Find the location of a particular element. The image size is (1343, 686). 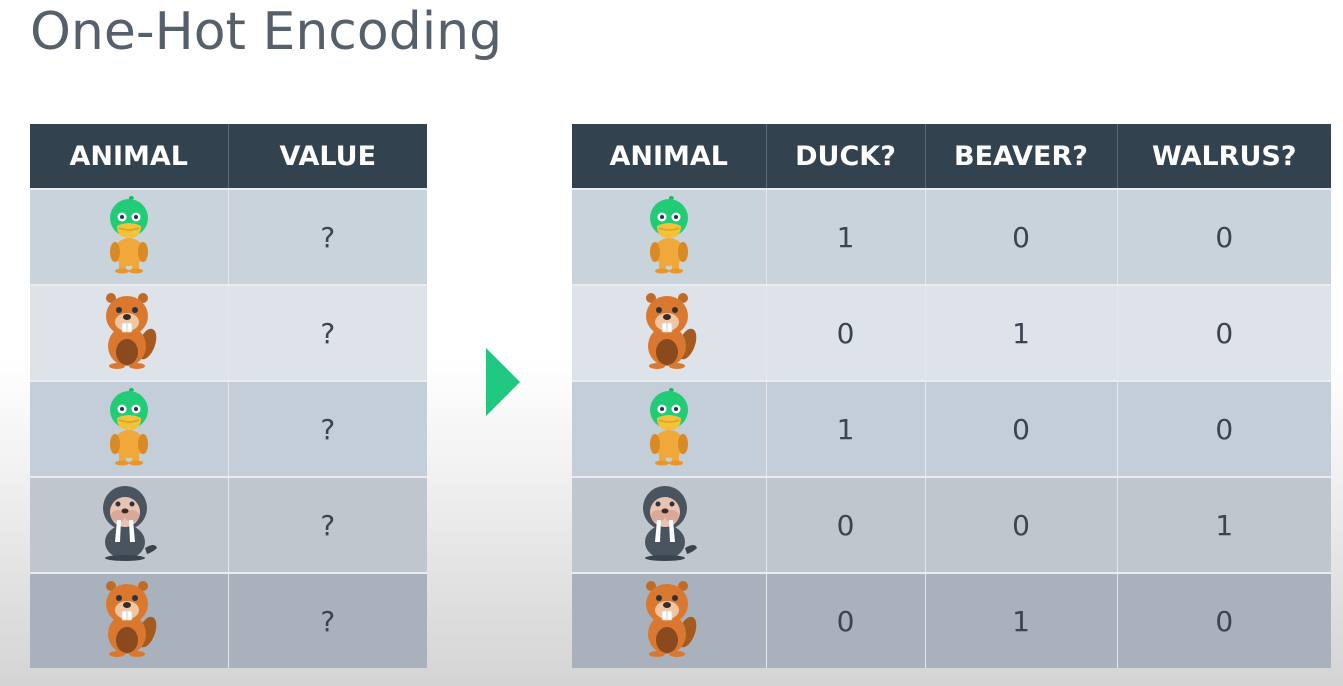

column-header-walrus: WALRUS? is located at coordinates (1223, 156).